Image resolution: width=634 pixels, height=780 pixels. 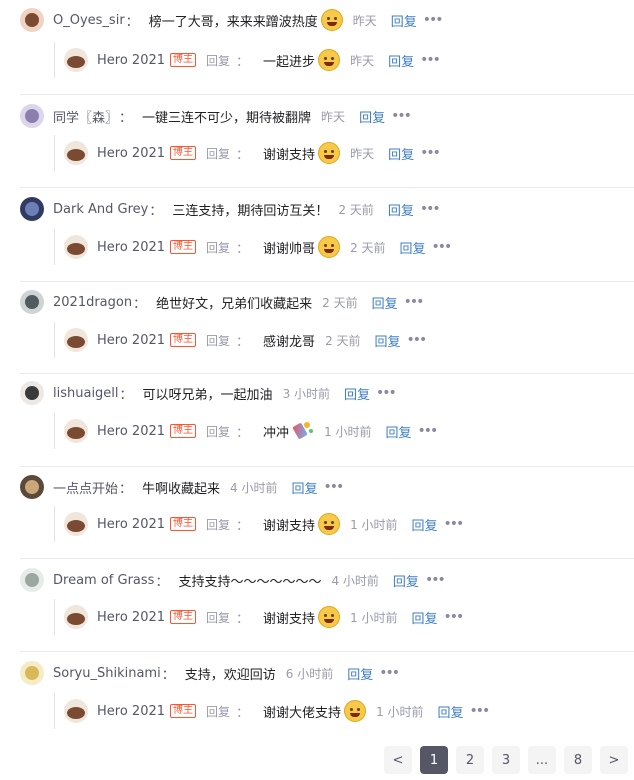 I want to click on comment-username: 一点点开始, so click(x=85, y=487).